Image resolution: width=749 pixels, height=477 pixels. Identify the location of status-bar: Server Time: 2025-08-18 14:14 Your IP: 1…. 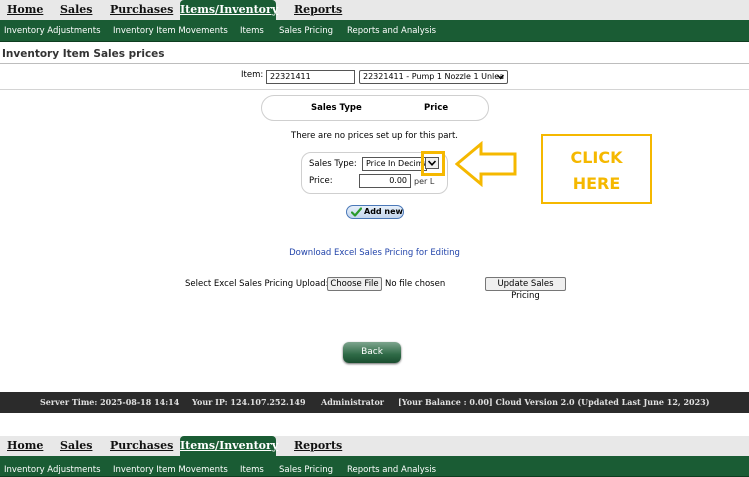
(374, 402).